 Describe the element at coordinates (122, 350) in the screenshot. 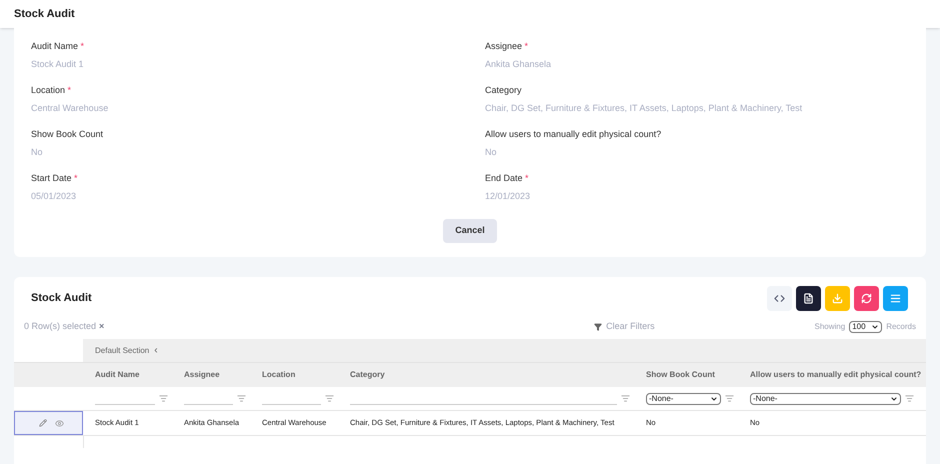

I see `section-title: Default Section` at that location.